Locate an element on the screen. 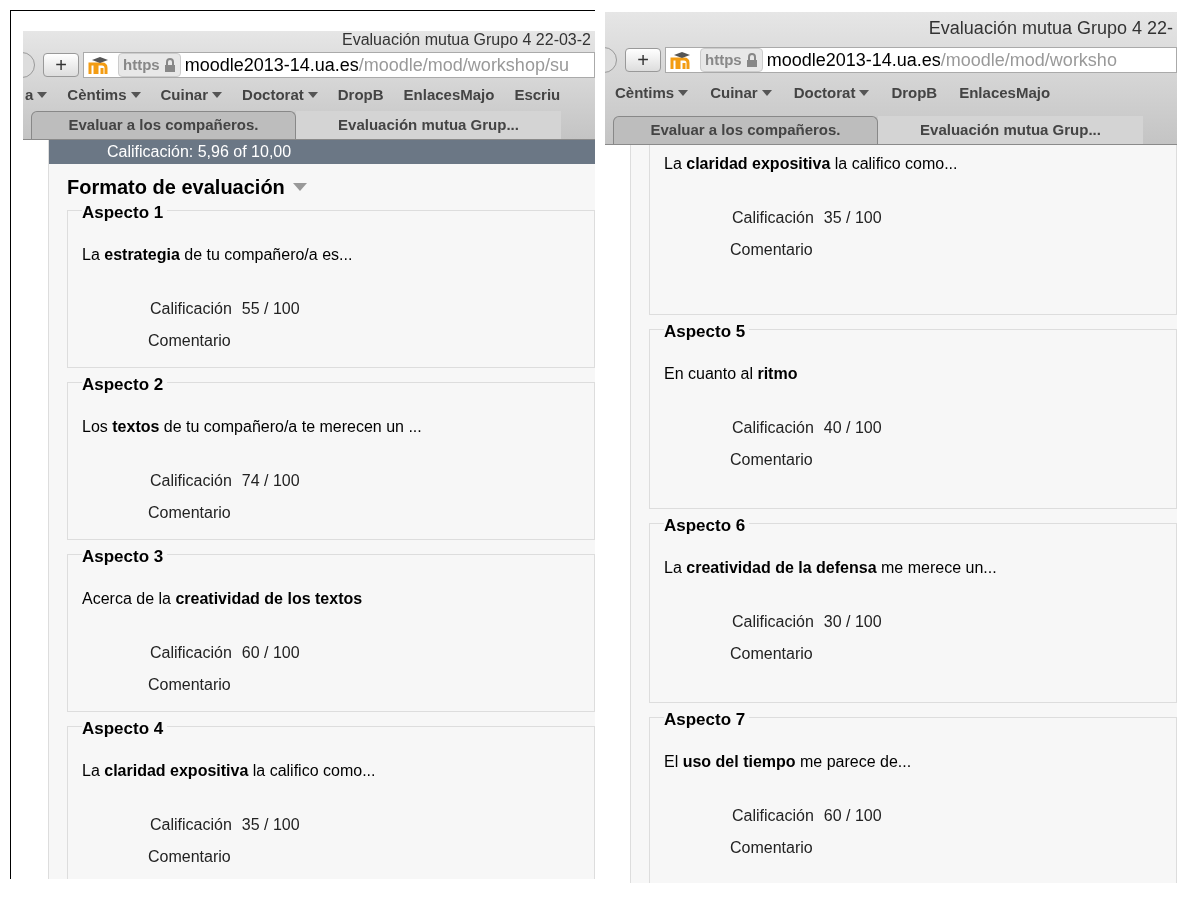 The height and width of the screenshot is (899, 1177). url-text: moodle2013-14.ua.es/moodle/mod/worksho is located at coordinates (941, 60).